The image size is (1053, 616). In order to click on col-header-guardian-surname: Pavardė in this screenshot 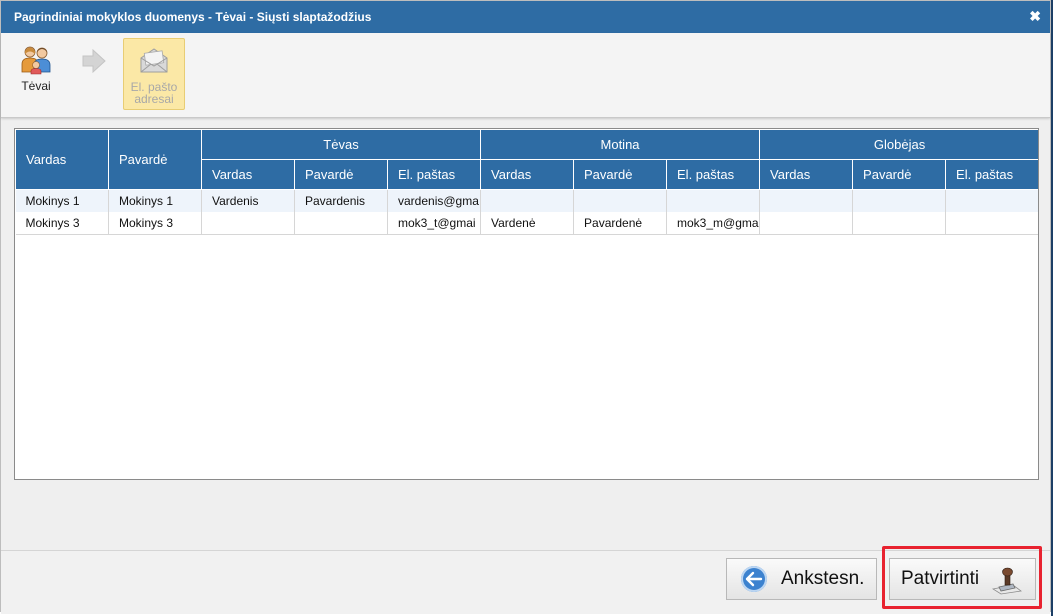, I will do `click(899, 174)`.